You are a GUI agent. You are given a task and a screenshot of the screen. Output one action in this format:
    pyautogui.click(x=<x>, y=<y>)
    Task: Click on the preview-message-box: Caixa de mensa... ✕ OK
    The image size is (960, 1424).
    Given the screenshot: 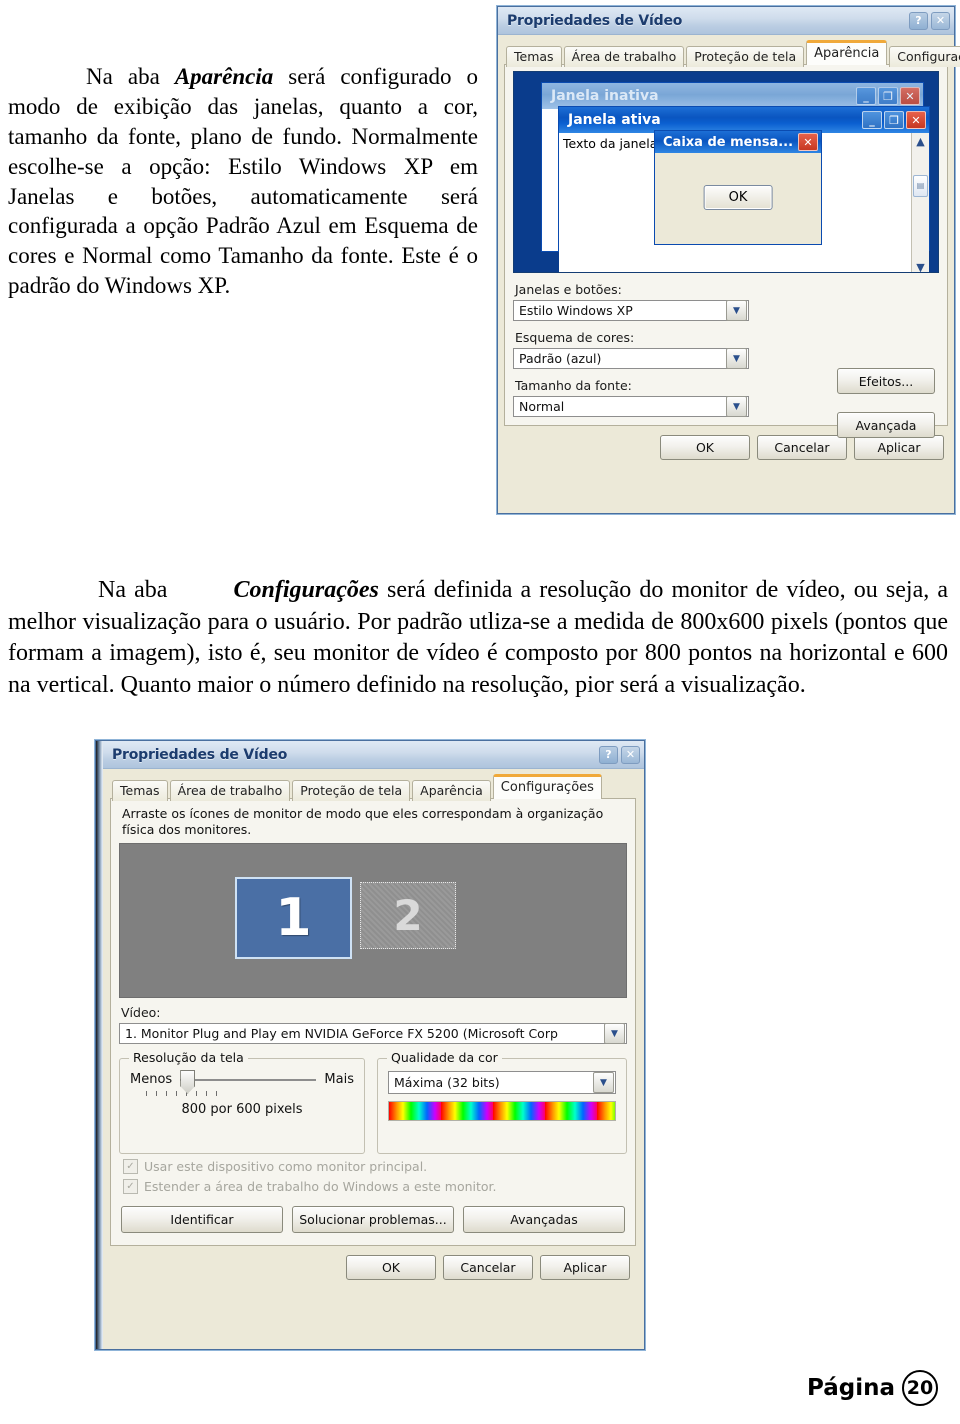 What is the action you would take?
    pyautogui.click(x=738, y=187)
    